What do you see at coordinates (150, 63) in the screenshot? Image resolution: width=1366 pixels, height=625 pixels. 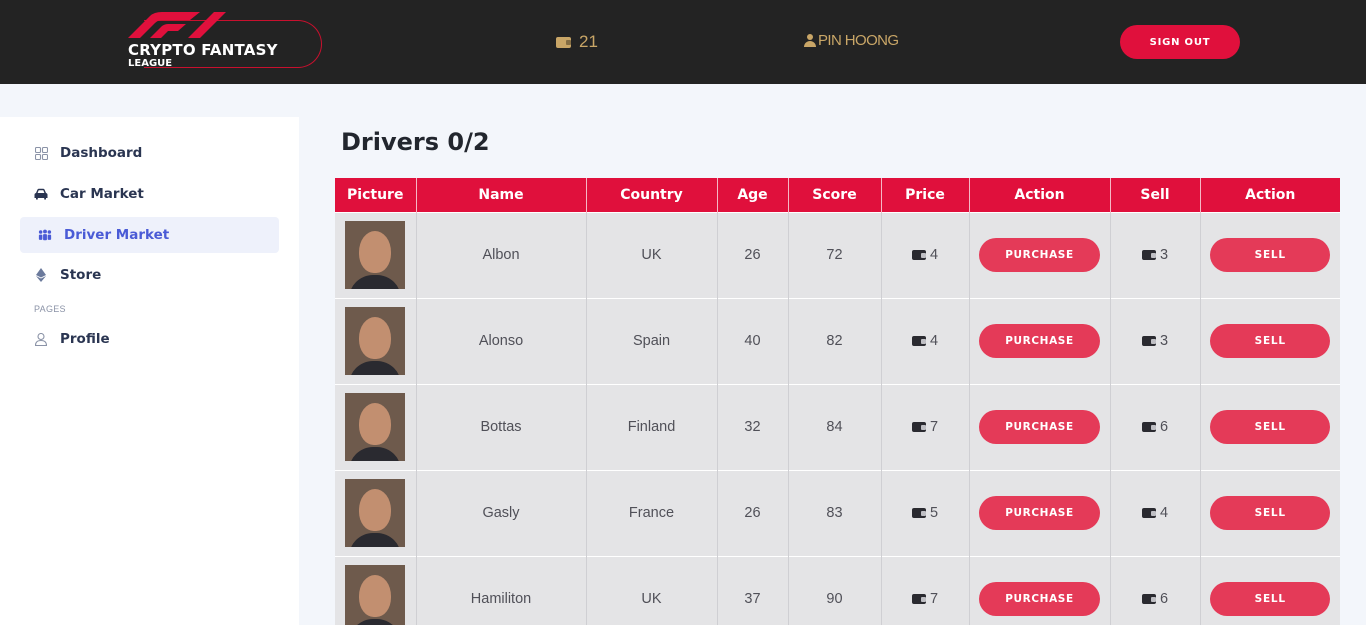 I see `brand-subtitle: LEAGUE` at bounding box center [150, 63].